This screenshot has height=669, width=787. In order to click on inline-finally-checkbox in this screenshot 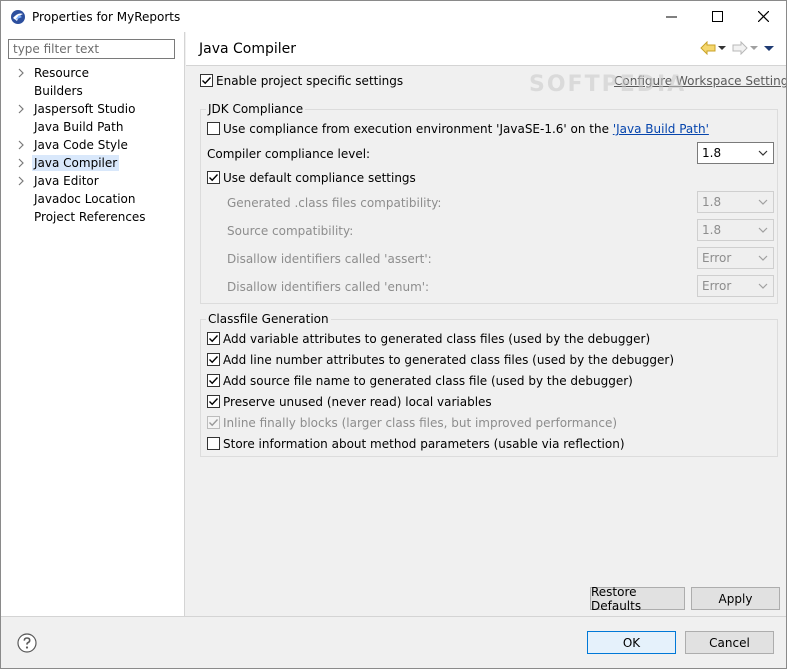, I will do `click(213, 422)`.